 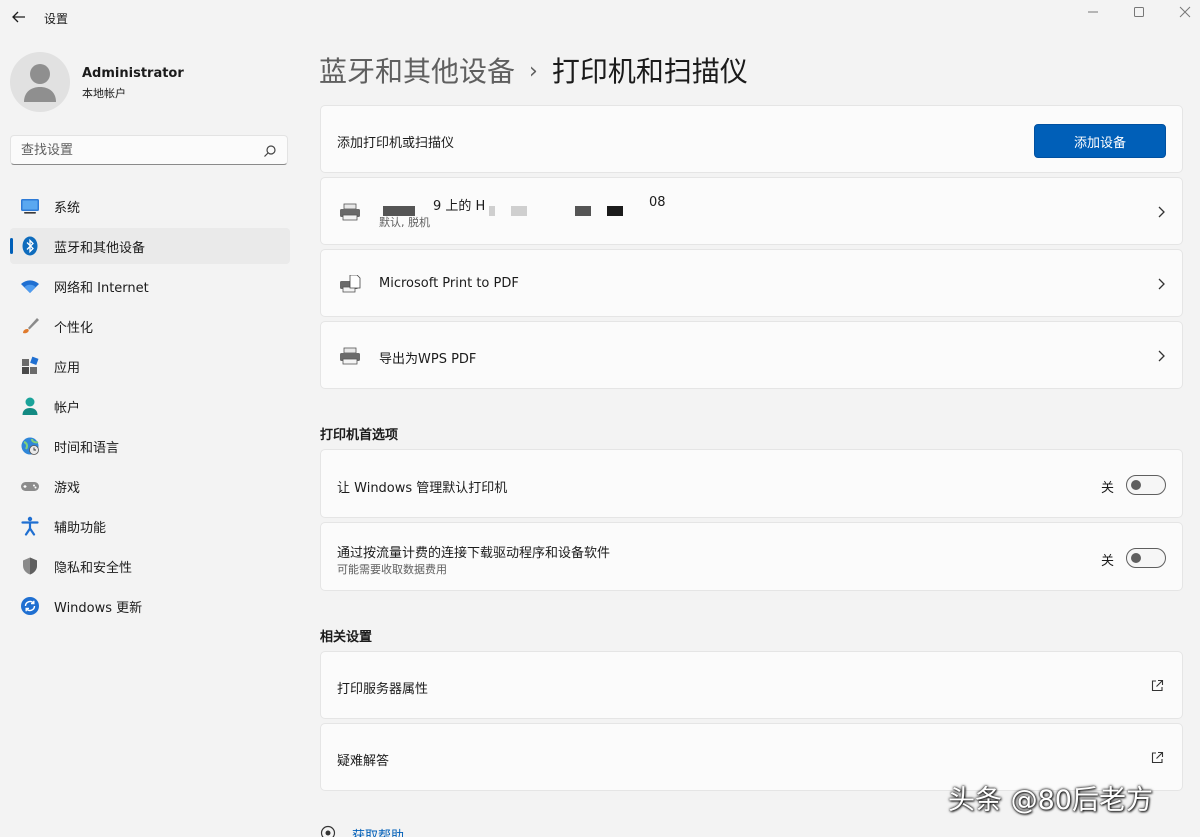 What do you see at coordinates (99, 246) in the screenshot?
I see `sidebar-item-label: 蓝牙和其他设备` at bounding box center [99, 246].